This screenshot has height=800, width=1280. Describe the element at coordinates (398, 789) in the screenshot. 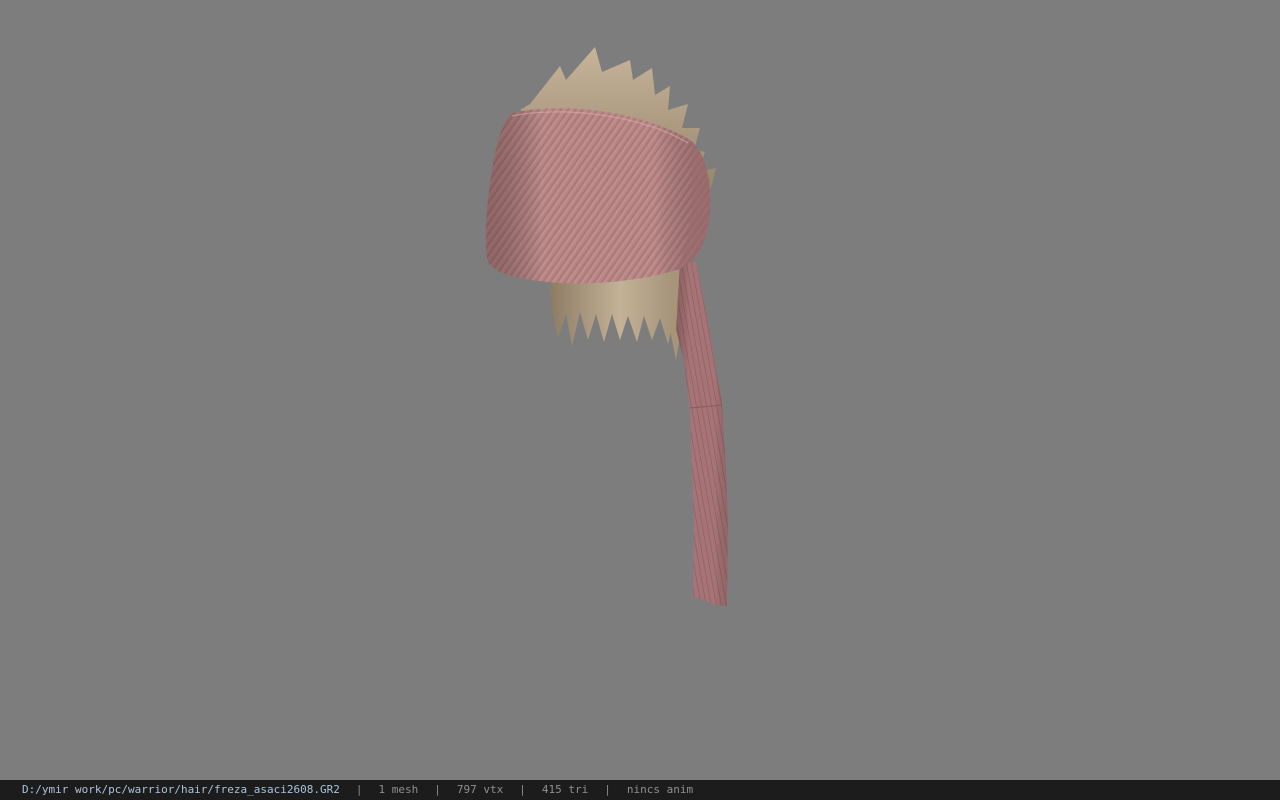

I see `mesh-count: 1 mesh` at that location.